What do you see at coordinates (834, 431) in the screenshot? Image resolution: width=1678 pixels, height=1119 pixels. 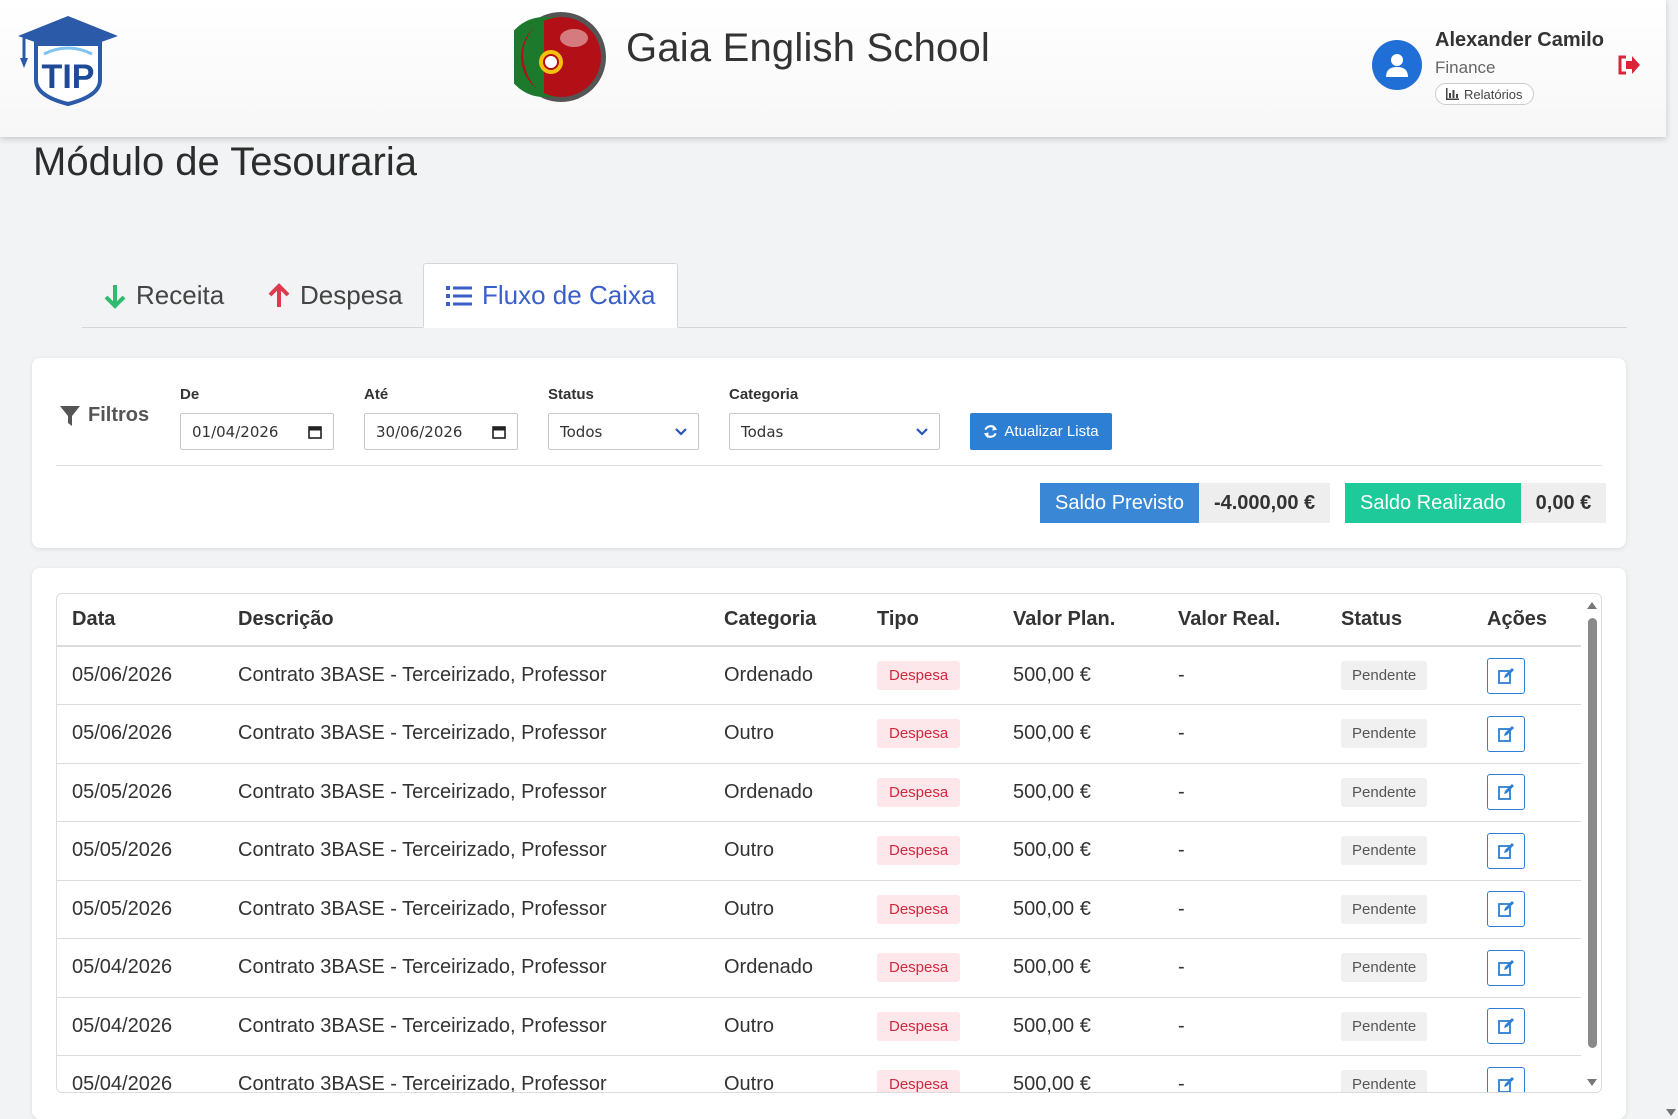 I see `category-select: Todas` at bounding box center [834, 431].